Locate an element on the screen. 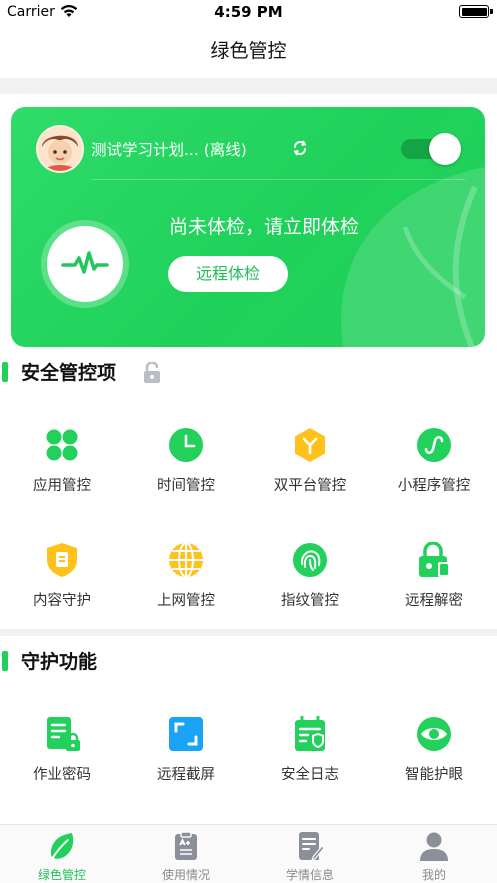  refresh-icon is located at coordinates (300, 148).